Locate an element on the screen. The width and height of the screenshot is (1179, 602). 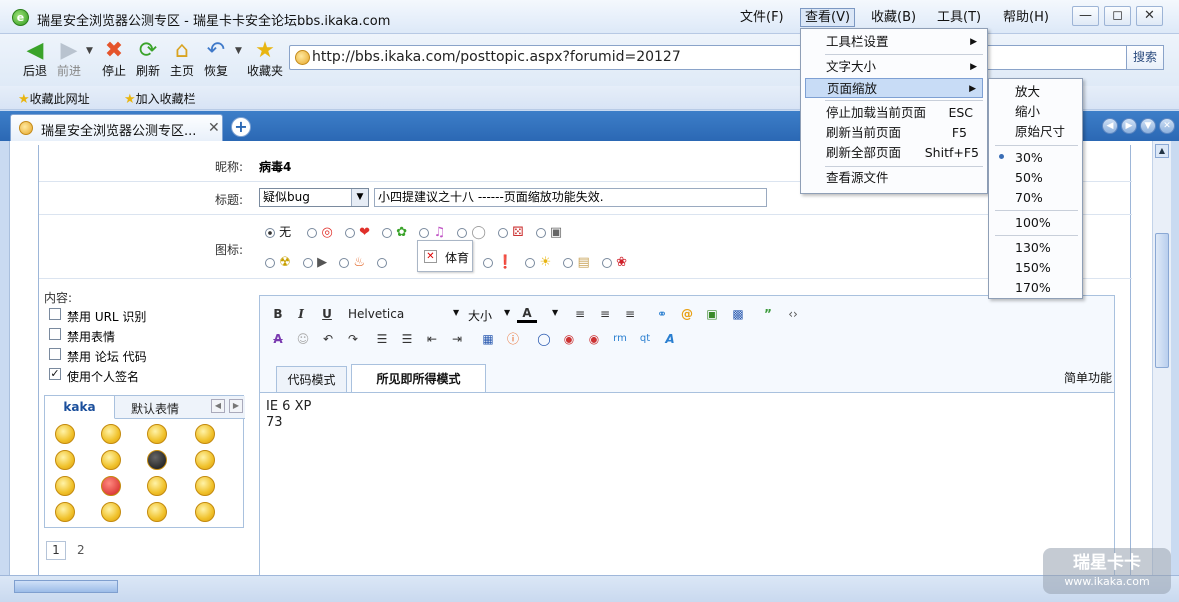
favorites-button: ★ 收藏夹 is located at coordinates (265, 58).